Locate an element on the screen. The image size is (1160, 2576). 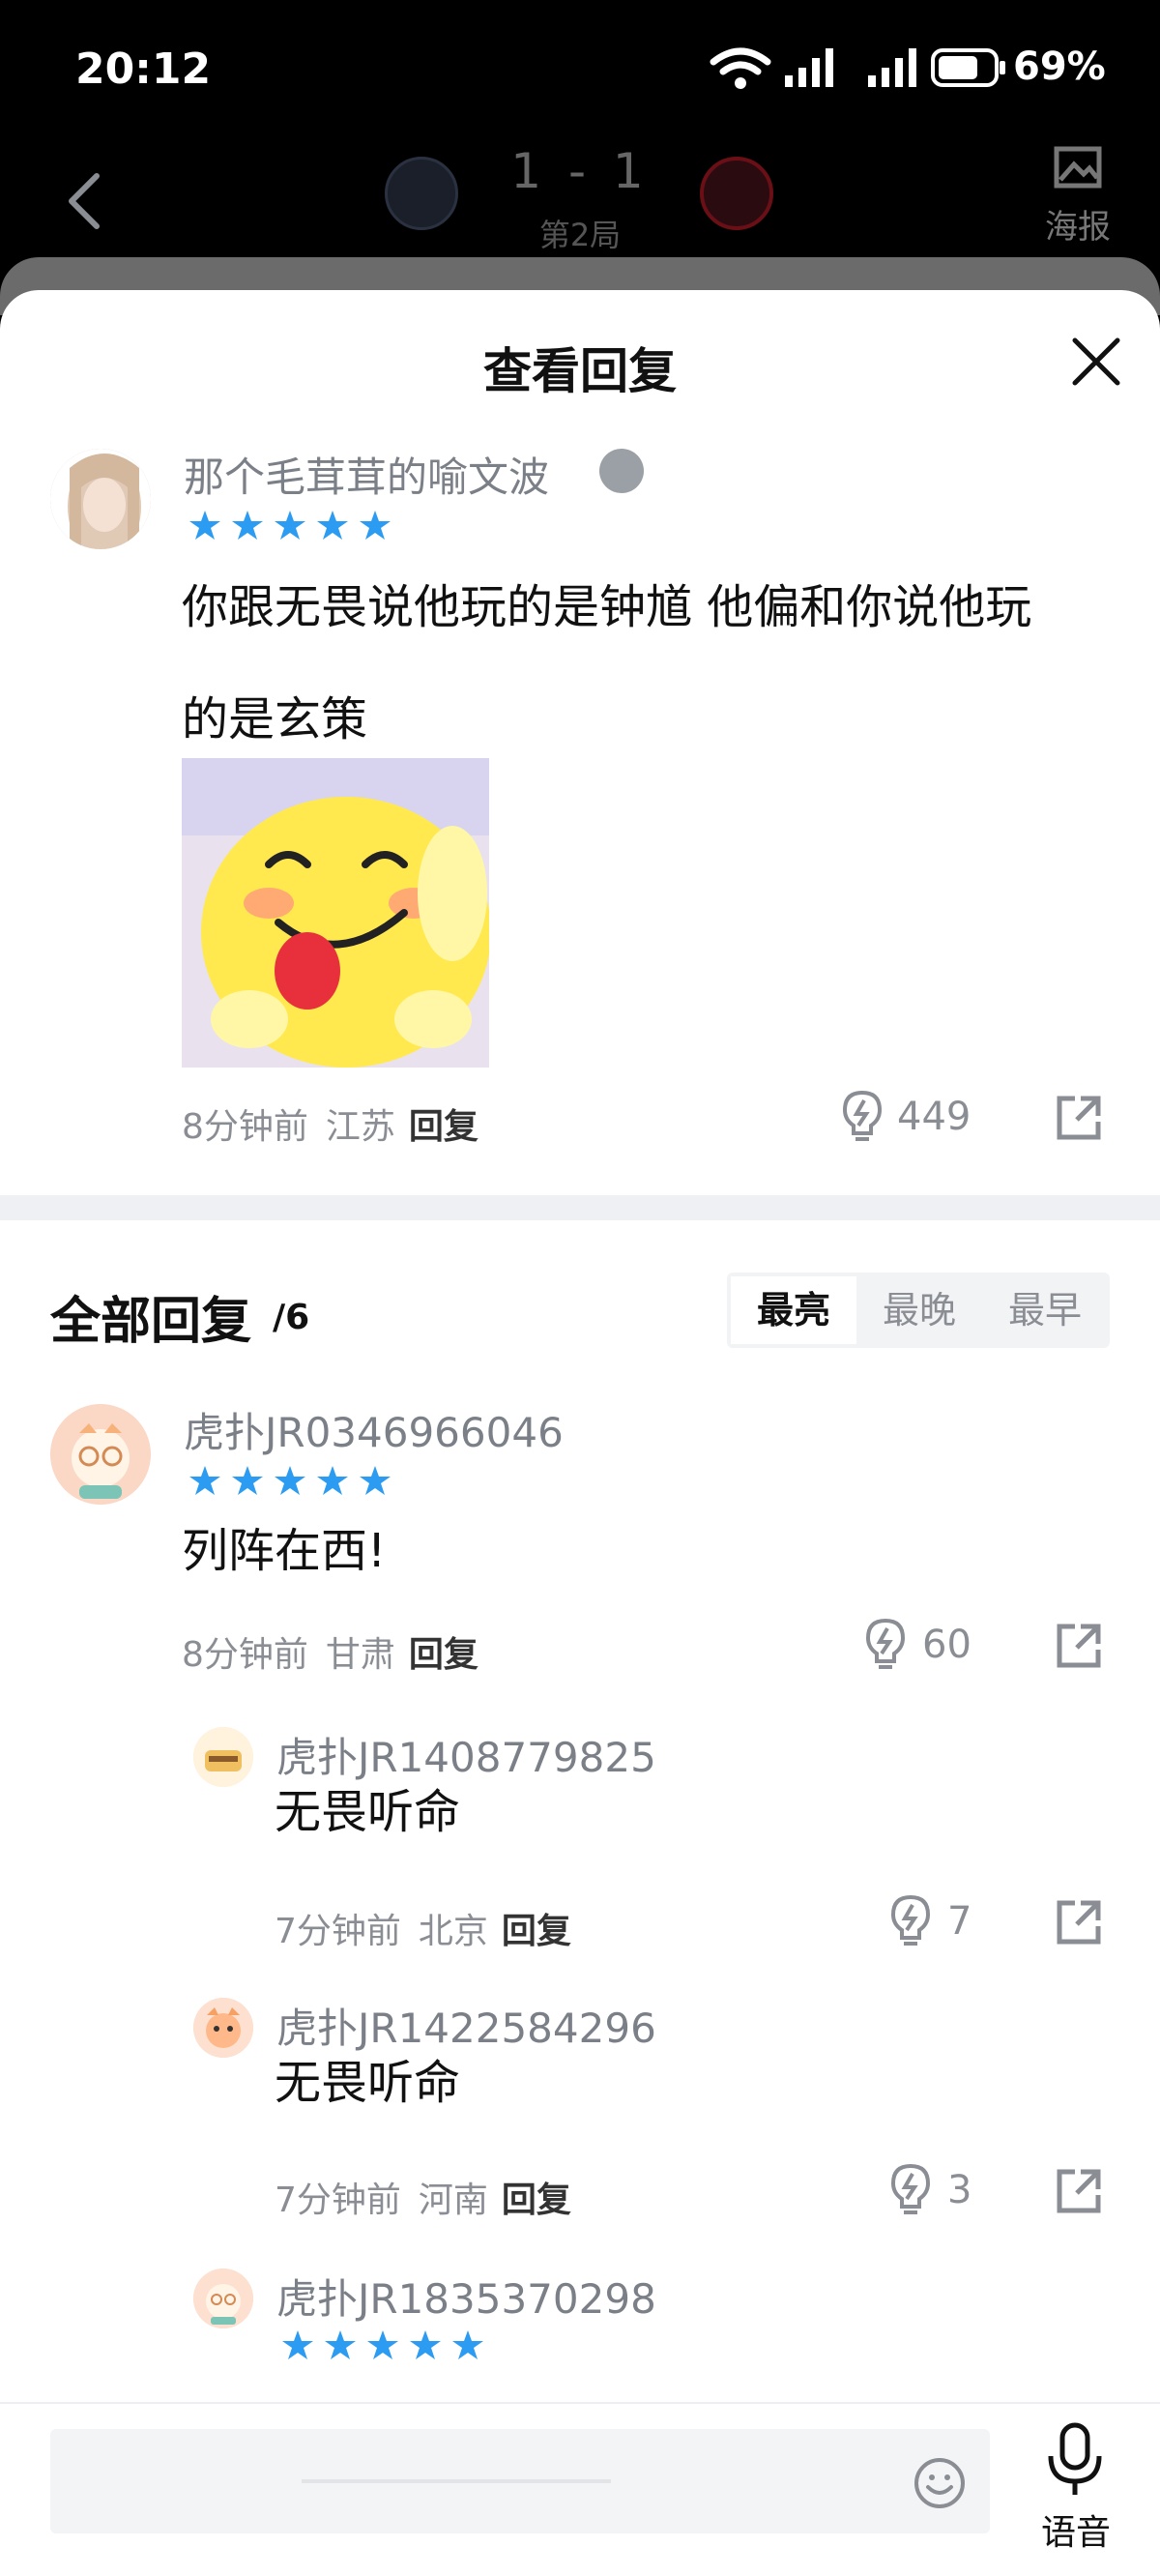
team-right-logo is located at coordinates (737, 193).